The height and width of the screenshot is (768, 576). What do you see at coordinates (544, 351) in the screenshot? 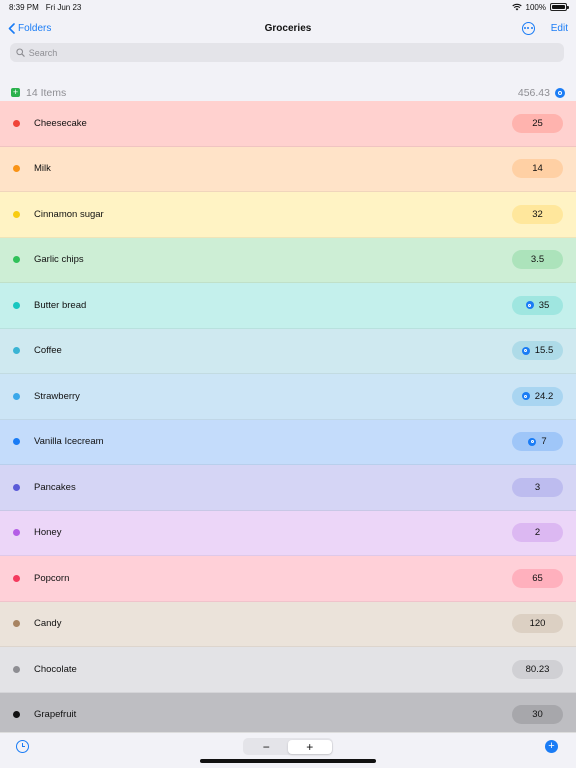
I see `item-value: 15.5` at bounding box center [544, 351].